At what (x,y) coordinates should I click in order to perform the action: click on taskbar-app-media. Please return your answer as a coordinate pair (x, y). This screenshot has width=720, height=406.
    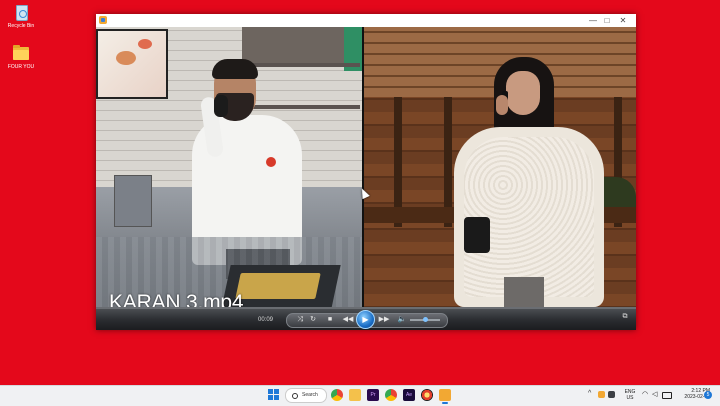
    Looking at the image, I should click on (427, 395).